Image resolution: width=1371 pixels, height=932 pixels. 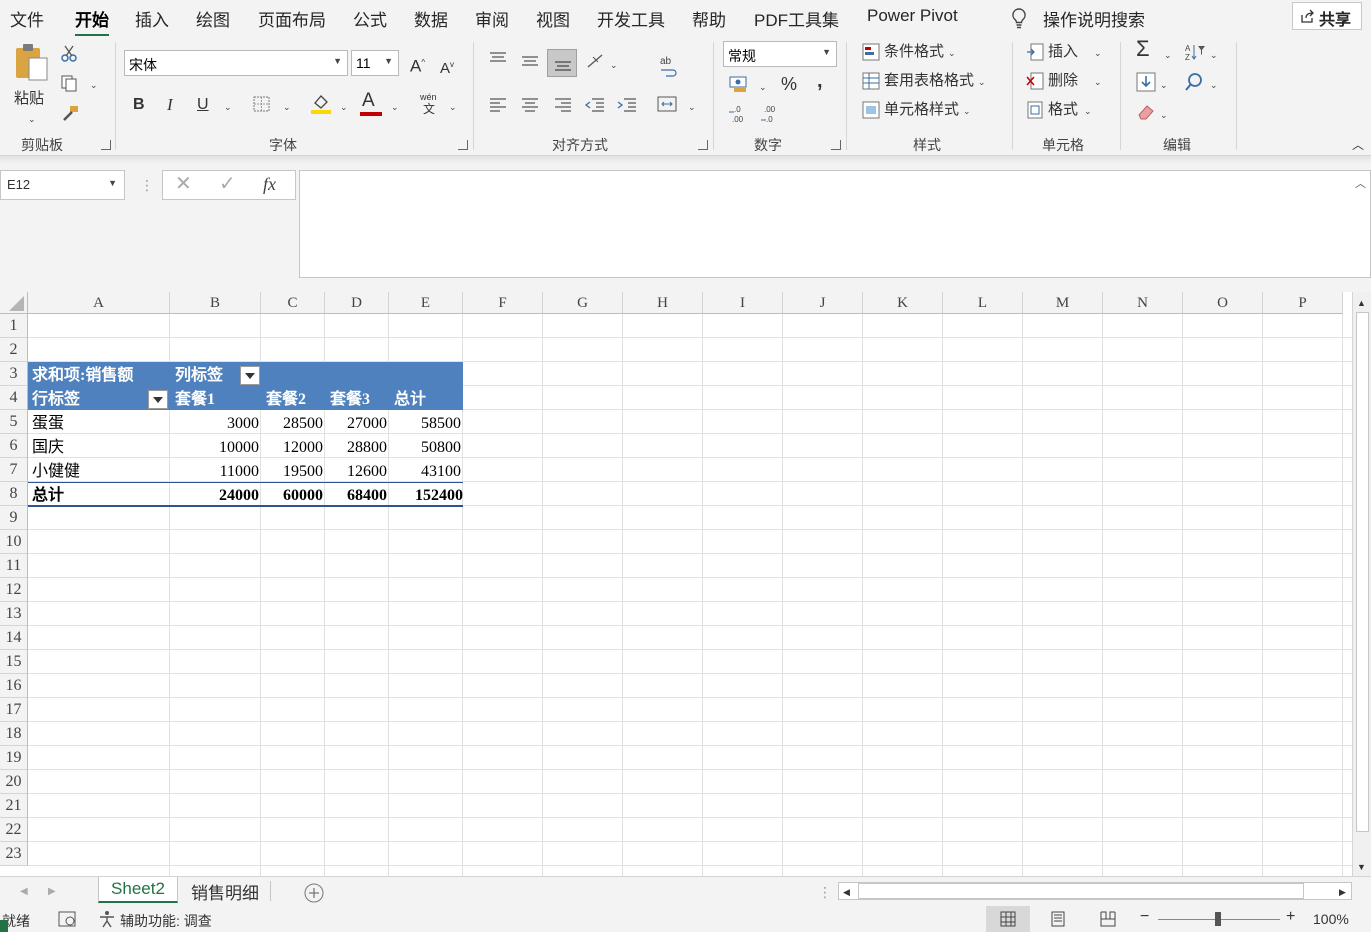 What do you see at coordinates (1223, 303) in the screenshot?
I see `column-header: O` at bounding box center [1223, 303].